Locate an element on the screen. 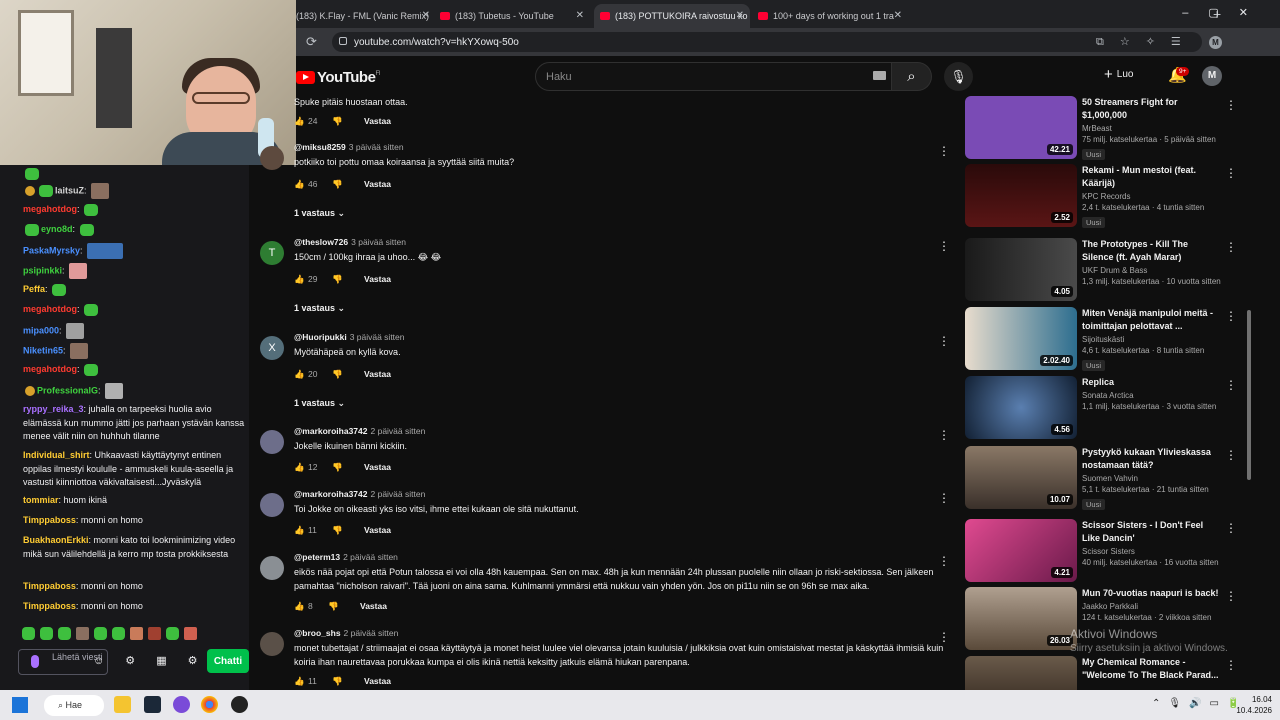 Image resolution: width=1280 pixels, height=720 pixels. video-title: Replica is located at coordinates (1152, 382).